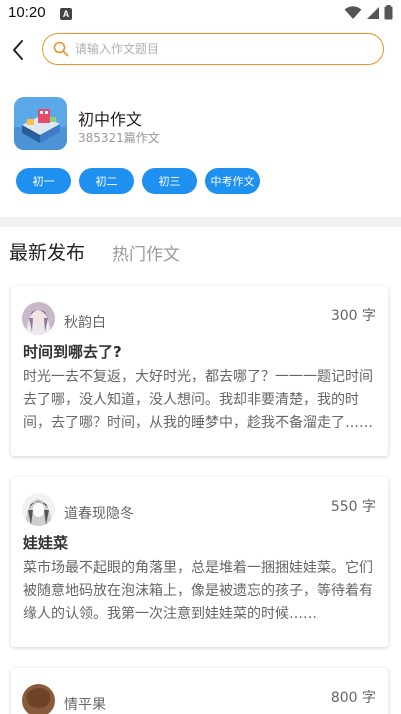 This screenshot has height=714, width=401. What do you see at coordinates (200, 222) in the screenshot?
I see `section-divider` at bounding box center [200, 222].